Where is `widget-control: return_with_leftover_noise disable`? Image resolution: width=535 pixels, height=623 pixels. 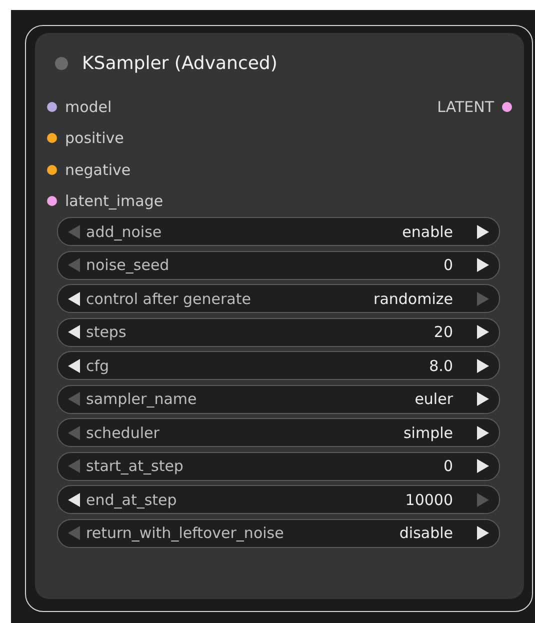 widget-control: return_with_leftover_noise disable is located at coordinates (278, 533).